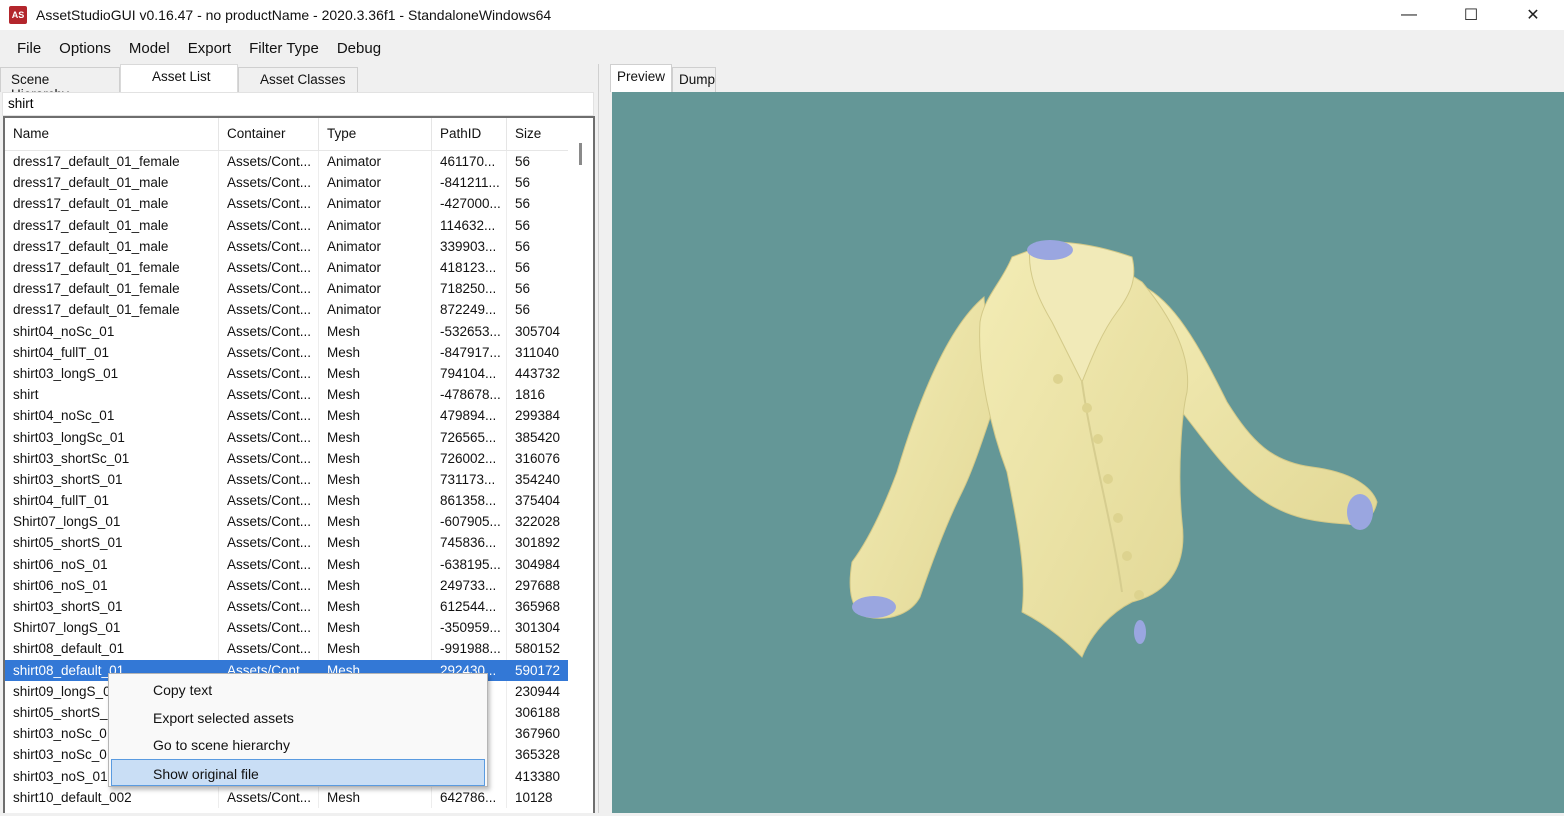 Image resolution: width=1564 pixels, height=816 pixels. I want to click on row-size-cell: 443732, so click(538, 373).